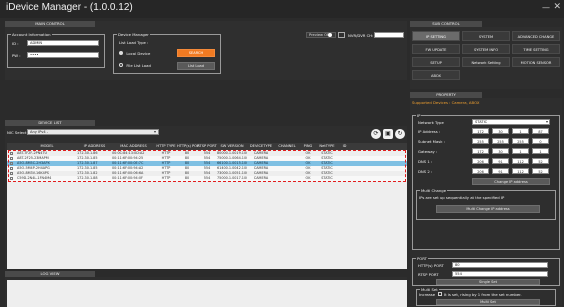 This screenshot has width=564, height=307. Describe the element at coordinates (425, 161) in the screenshot. I see `dns1-label: DNS 1 :` at that location.